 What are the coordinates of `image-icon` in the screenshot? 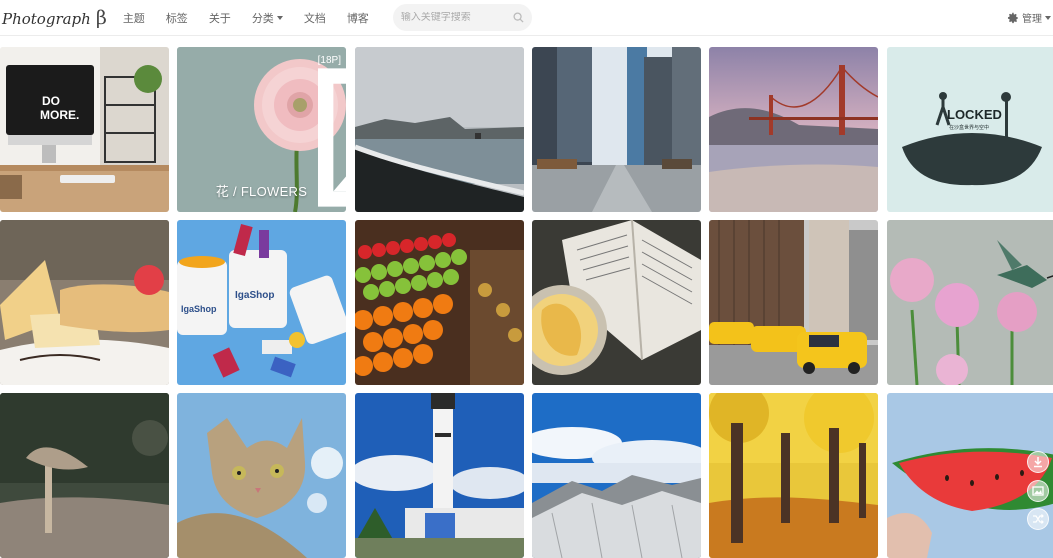 It's located at (1038, 491).